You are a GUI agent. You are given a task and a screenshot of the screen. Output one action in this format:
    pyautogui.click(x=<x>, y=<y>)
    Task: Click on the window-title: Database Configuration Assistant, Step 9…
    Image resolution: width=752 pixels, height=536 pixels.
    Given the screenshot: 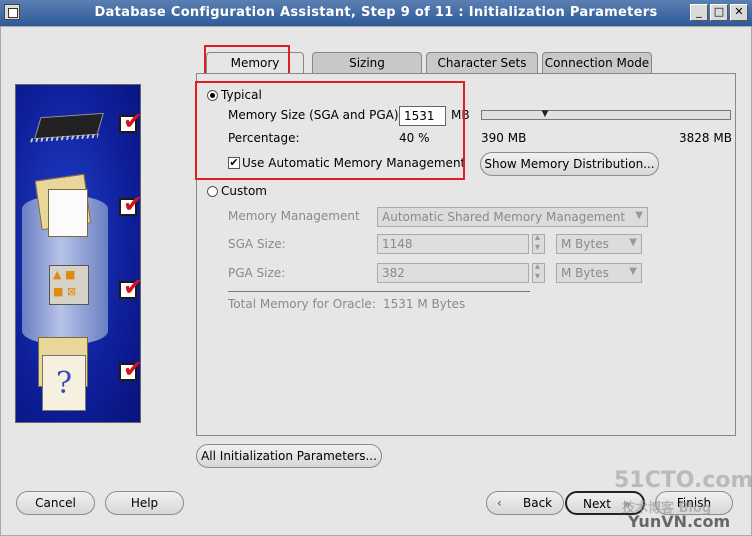 What is the action you would take?
    pyautogui.click(x=376, y=12)
    